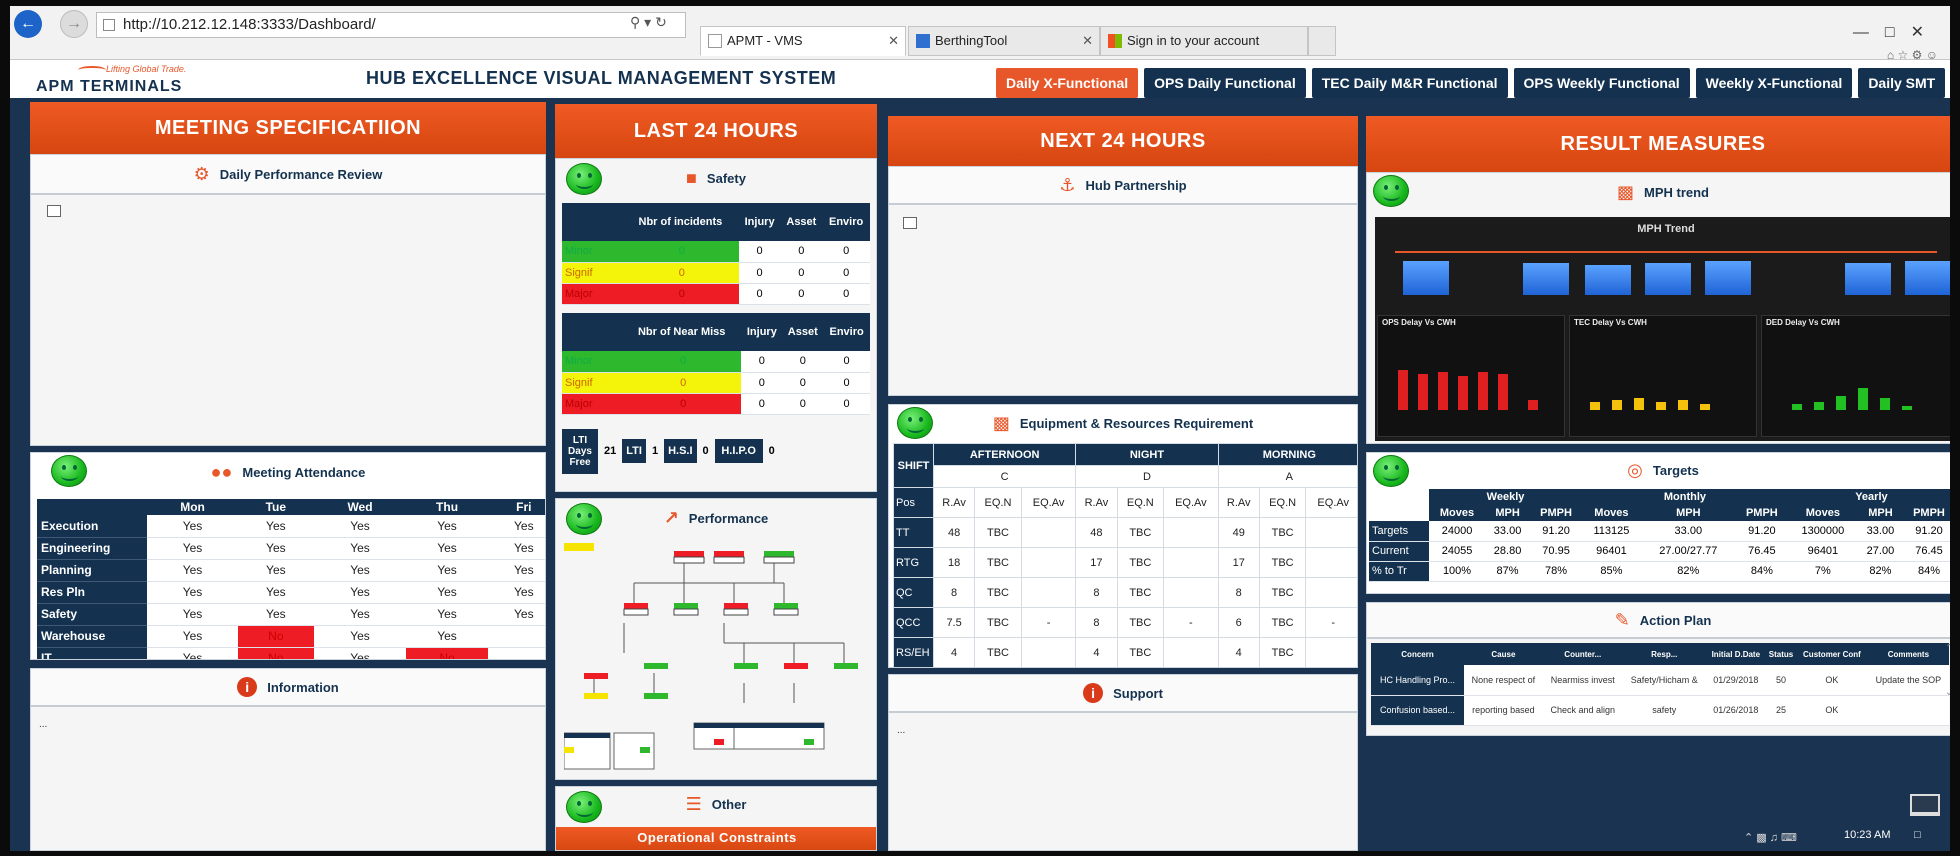 Image resolution: width=1960 pixels, height=856 pixels. I want to click on shift-name: MORNING, so click(1287, 454).